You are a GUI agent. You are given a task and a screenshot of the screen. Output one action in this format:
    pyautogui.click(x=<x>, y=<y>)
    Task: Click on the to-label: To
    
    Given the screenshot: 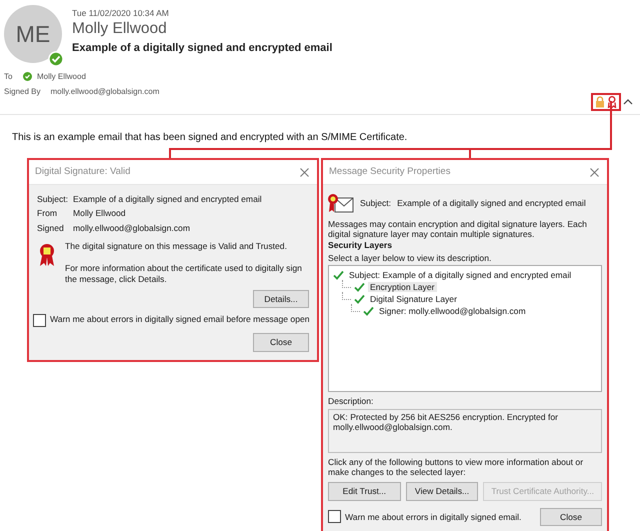 What is the action you would take?
    pyautogui.click(x=9, y=76)
    